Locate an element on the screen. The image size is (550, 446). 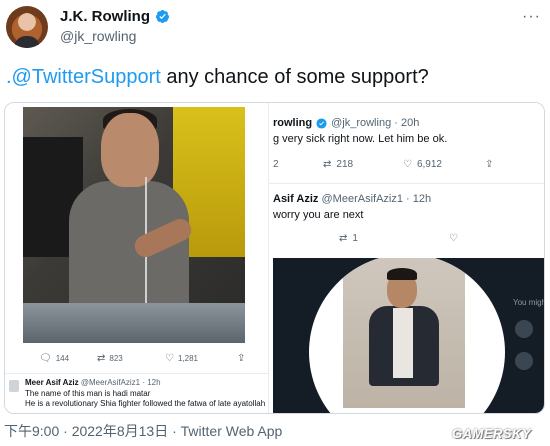
author-handle: @jk_rowling is located at coordinates (98, 36).